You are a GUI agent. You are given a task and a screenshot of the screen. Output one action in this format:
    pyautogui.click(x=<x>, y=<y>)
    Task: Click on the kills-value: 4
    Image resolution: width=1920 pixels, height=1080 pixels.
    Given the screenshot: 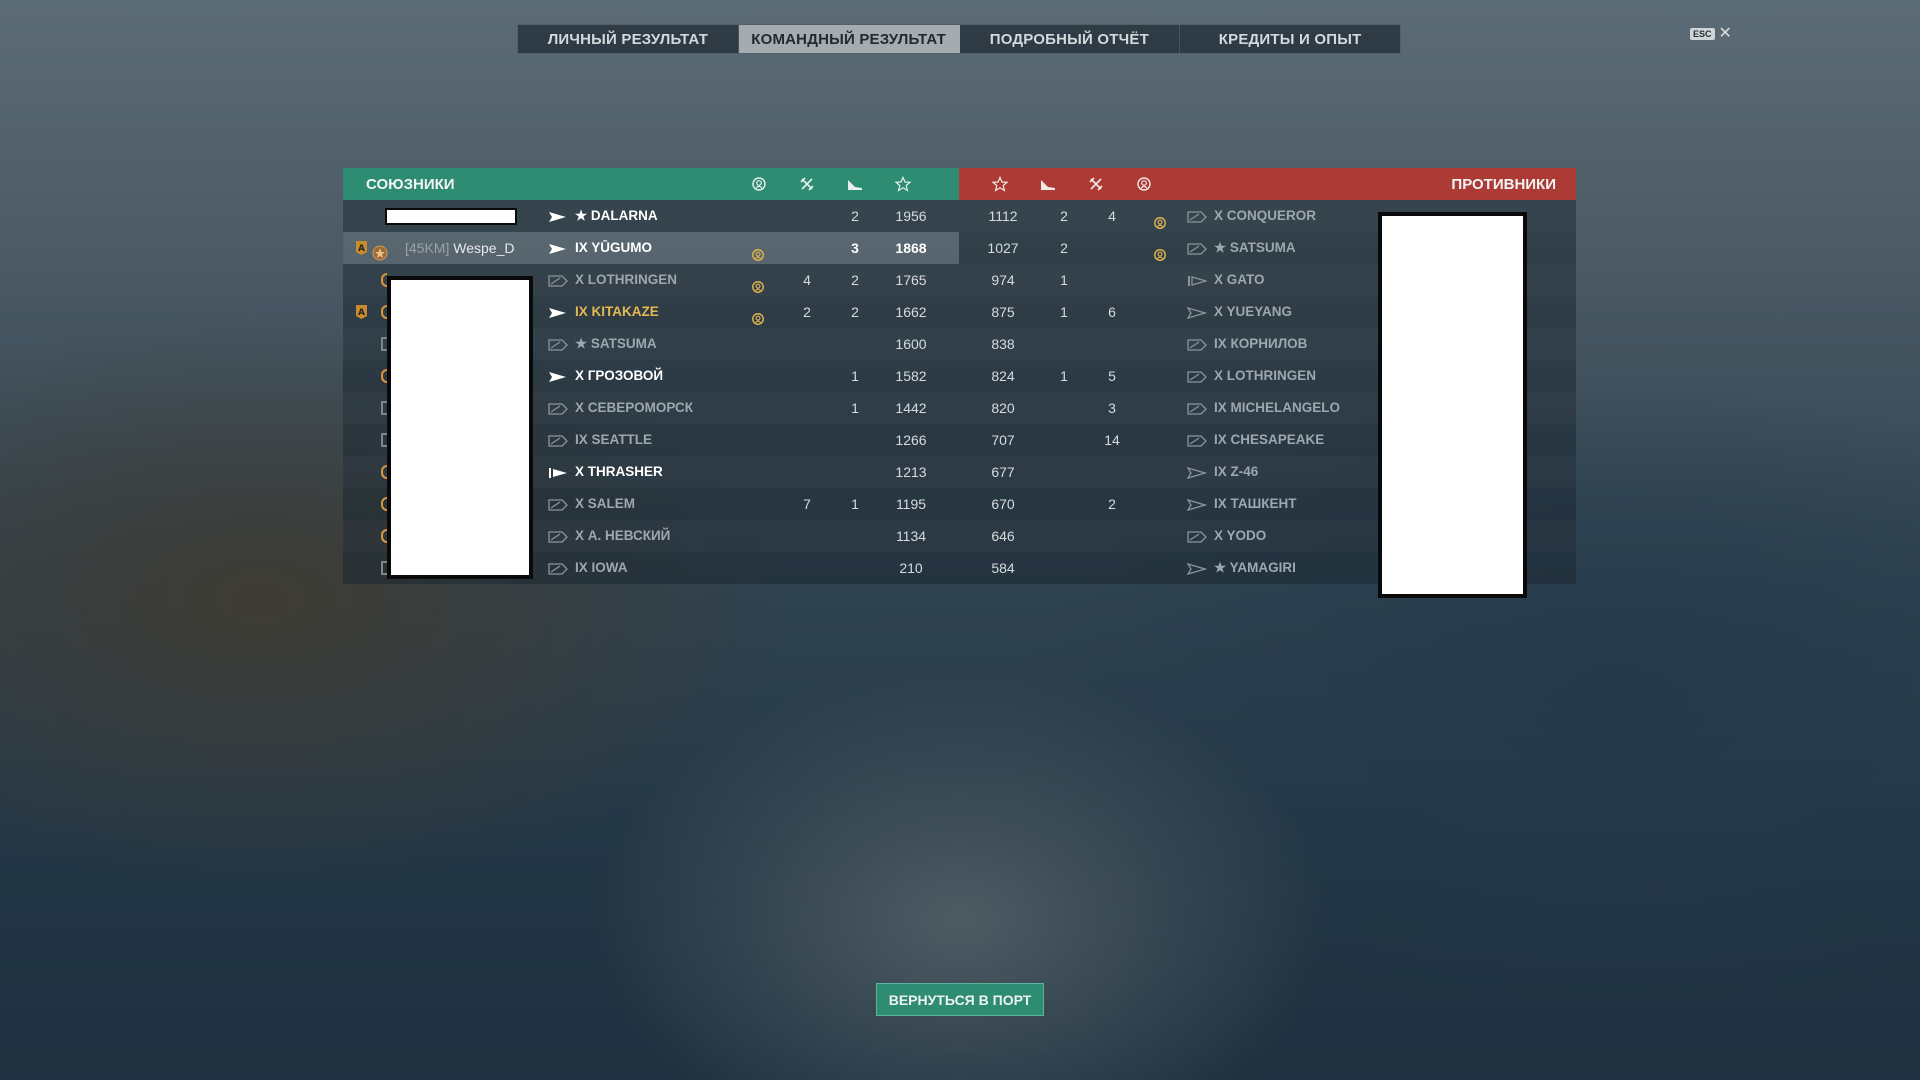 What is the action you would take?
    pyautogui.click(x=807, y=280)
    